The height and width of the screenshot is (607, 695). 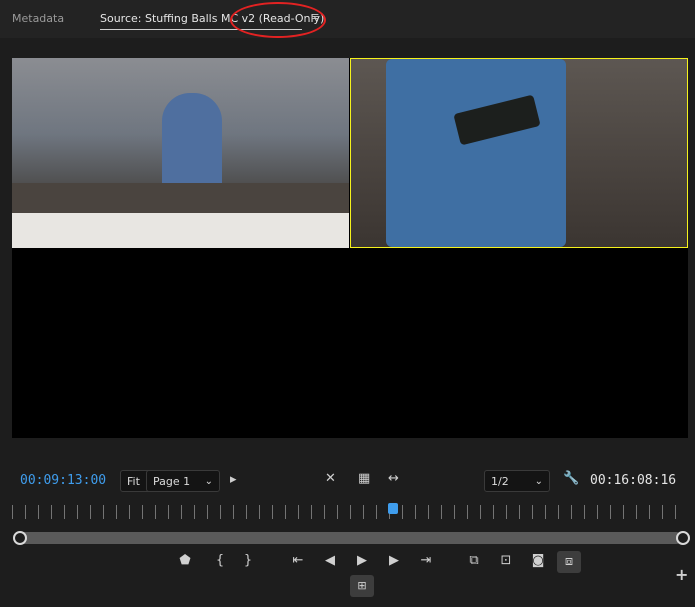 What do you see at coordinates (362, 561) in the screenshot?
I see `play-icon: ▶` at bounding box center [362, 561].